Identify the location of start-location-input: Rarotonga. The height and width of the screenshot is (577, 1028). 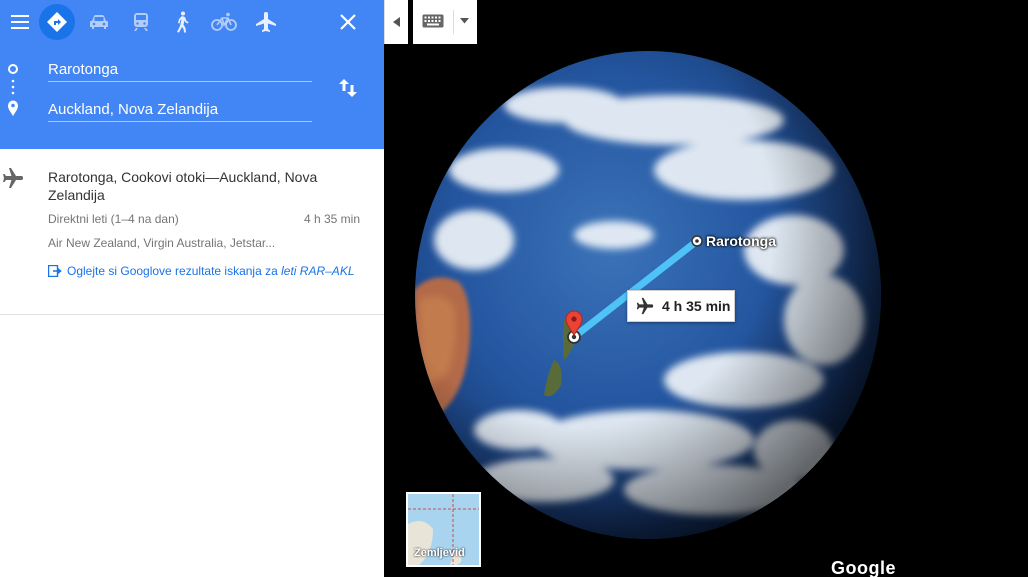
(180, 71).